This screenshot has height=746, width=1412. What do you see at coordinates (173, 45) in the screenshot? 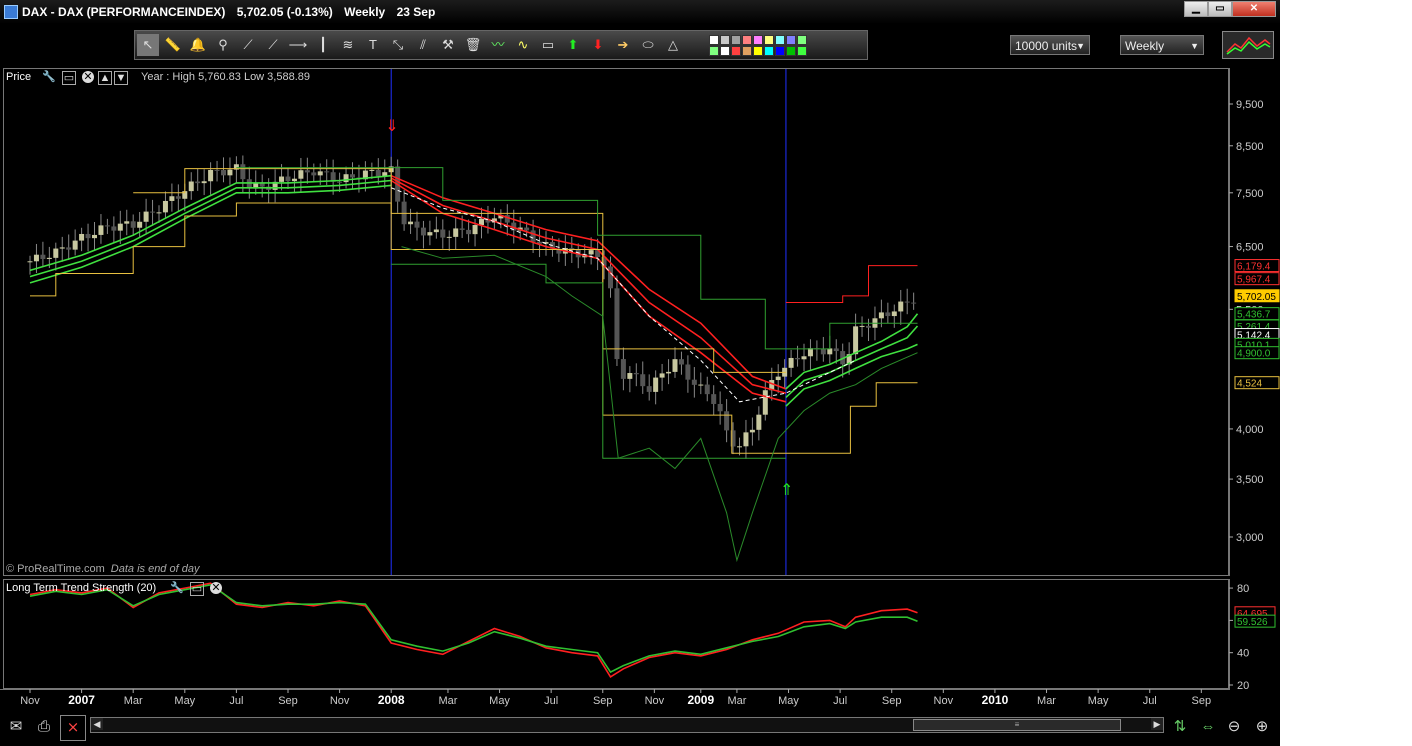
I see `ruler-icon: 📏` at bounding box center [173, 45].